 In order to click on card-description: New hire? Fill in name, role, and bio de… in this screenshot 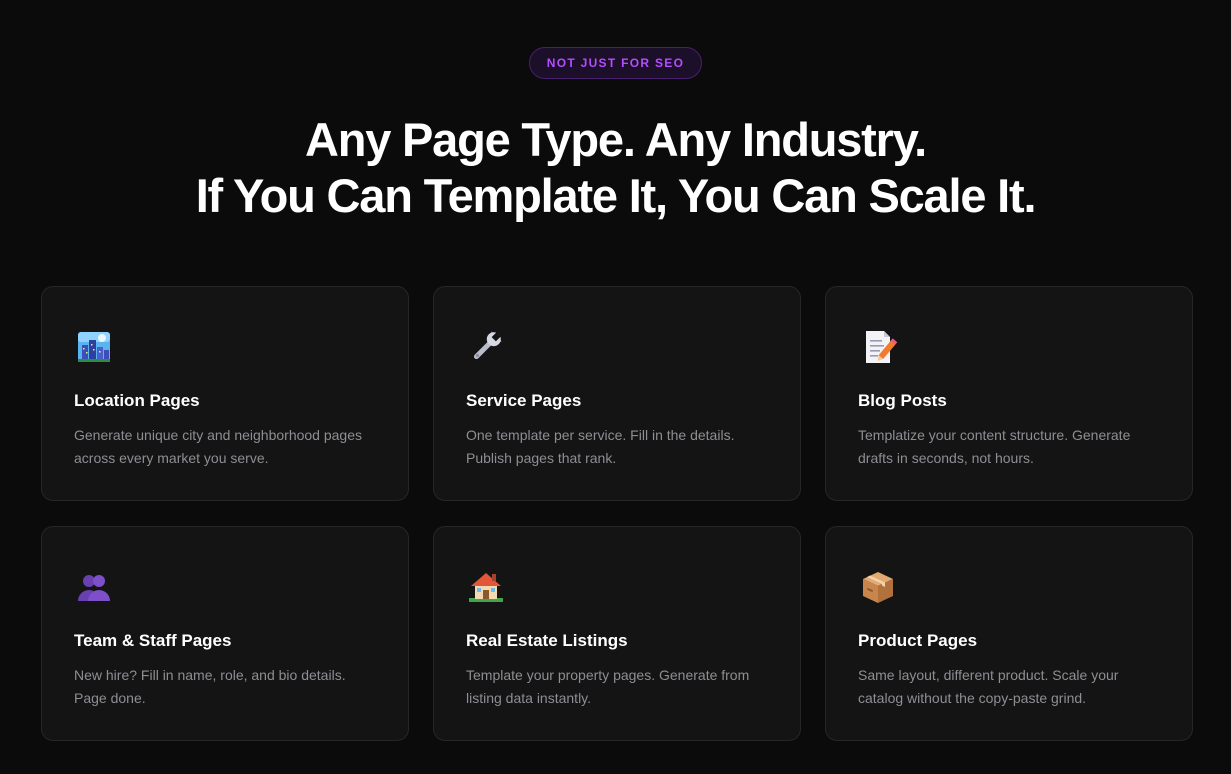, I will do `click(210, 686)`.